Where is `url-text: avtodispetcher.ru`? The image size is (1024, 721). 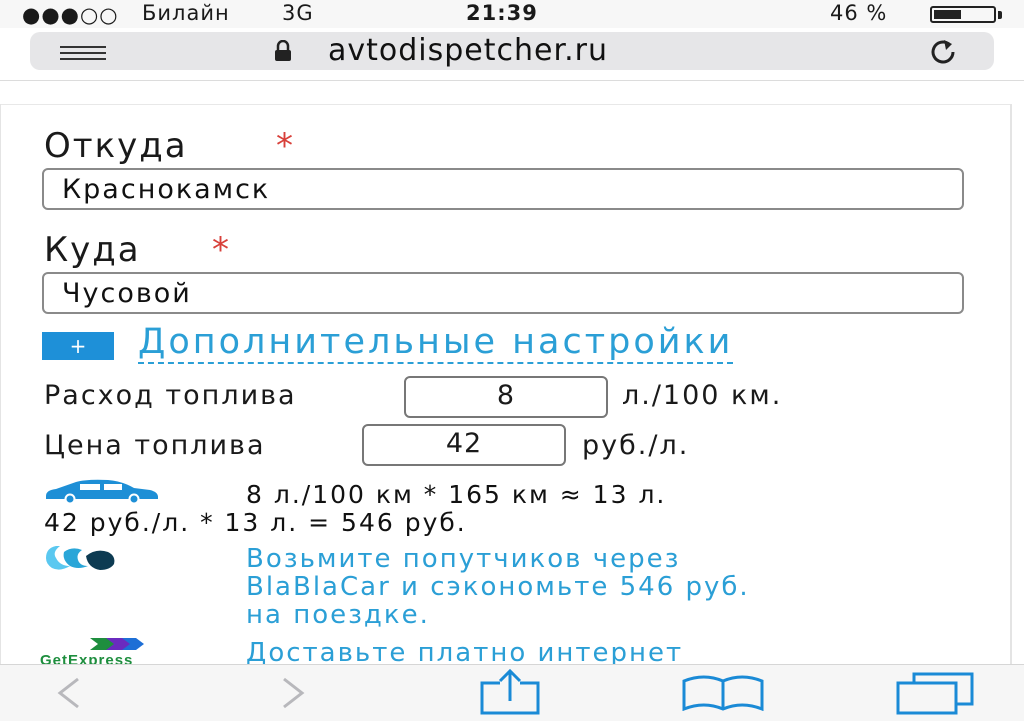 url-text: avtodispetcher.ru is located at coordinates (468, 50).